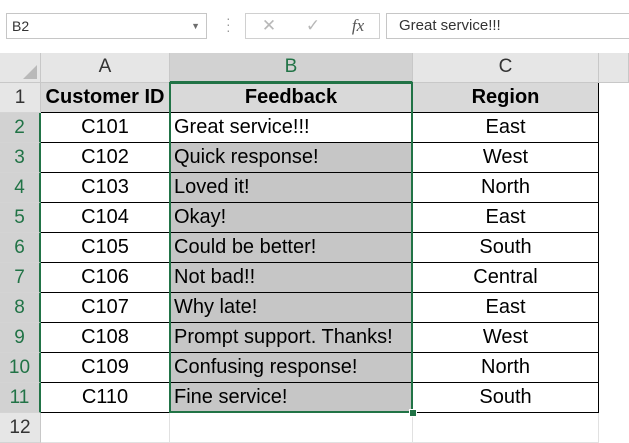 The width and height of the screenshot is (629, 443). Describe the element at coordinates (20, 128) in the screenshot. I see `row-header-2: 2` at that location.